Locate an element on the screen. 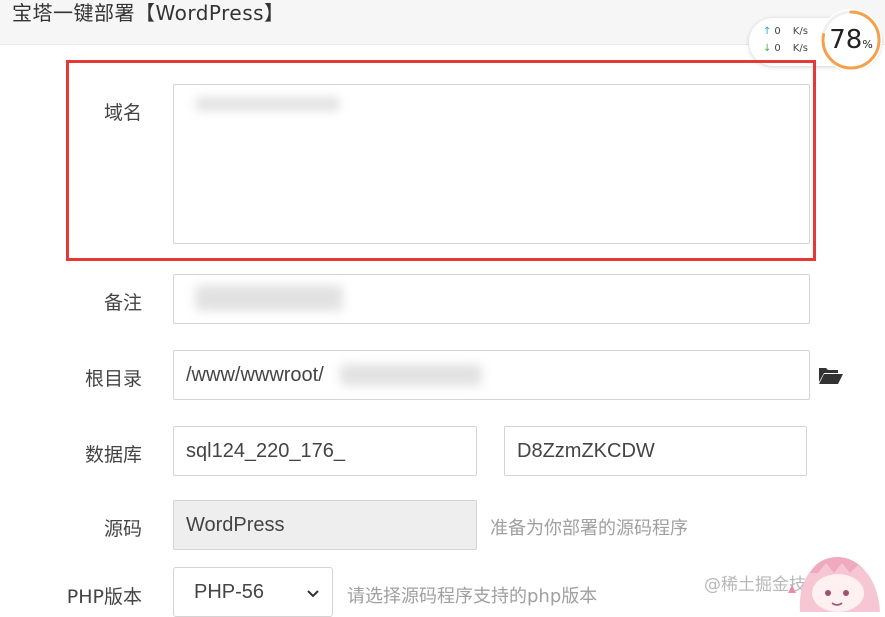 This screenshot has width=885, height=617. download-speed: ↓ 0 K/s is located at coordinates (785, 48).